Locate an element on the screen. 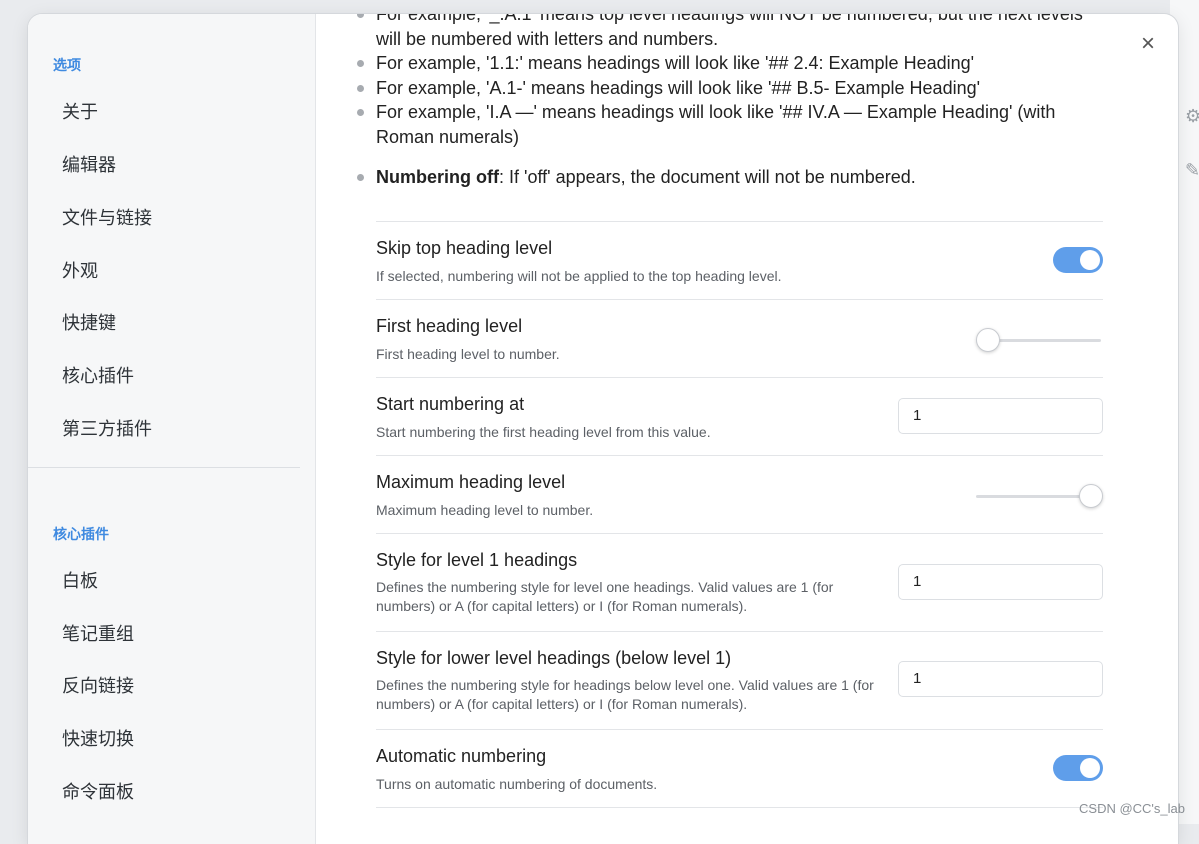  sidebar-item-files-links: 文件与链接 is located at coordinates (107, 217).